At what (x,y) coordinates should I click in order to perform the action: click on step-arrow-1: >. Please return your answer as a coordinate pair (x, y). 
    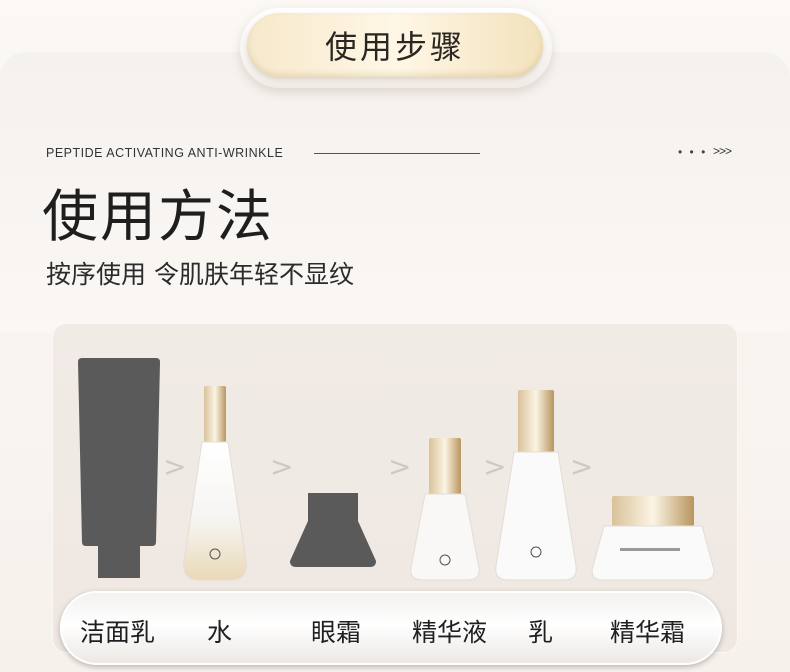
    Looking at the image, I should click on (175, 466).